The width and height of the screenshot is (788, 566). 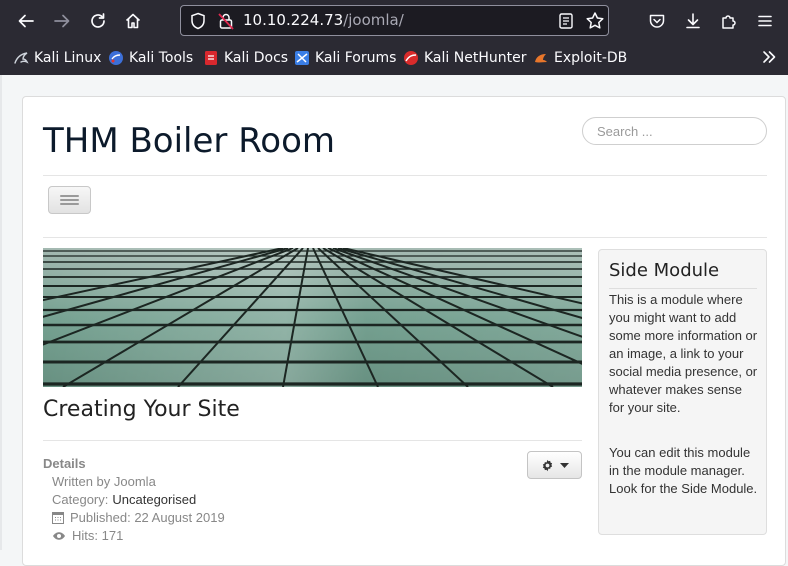 I want to click on details-label: Details, so click(x=64, y=463).